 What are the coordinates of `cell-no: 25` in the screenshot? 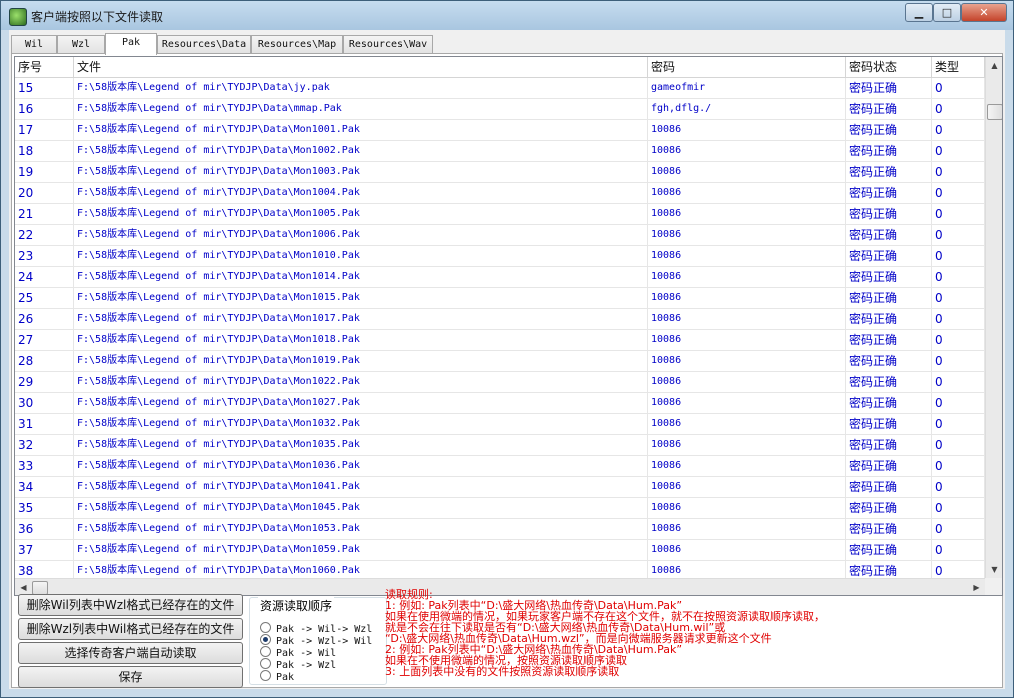 It's located at (44, 298).